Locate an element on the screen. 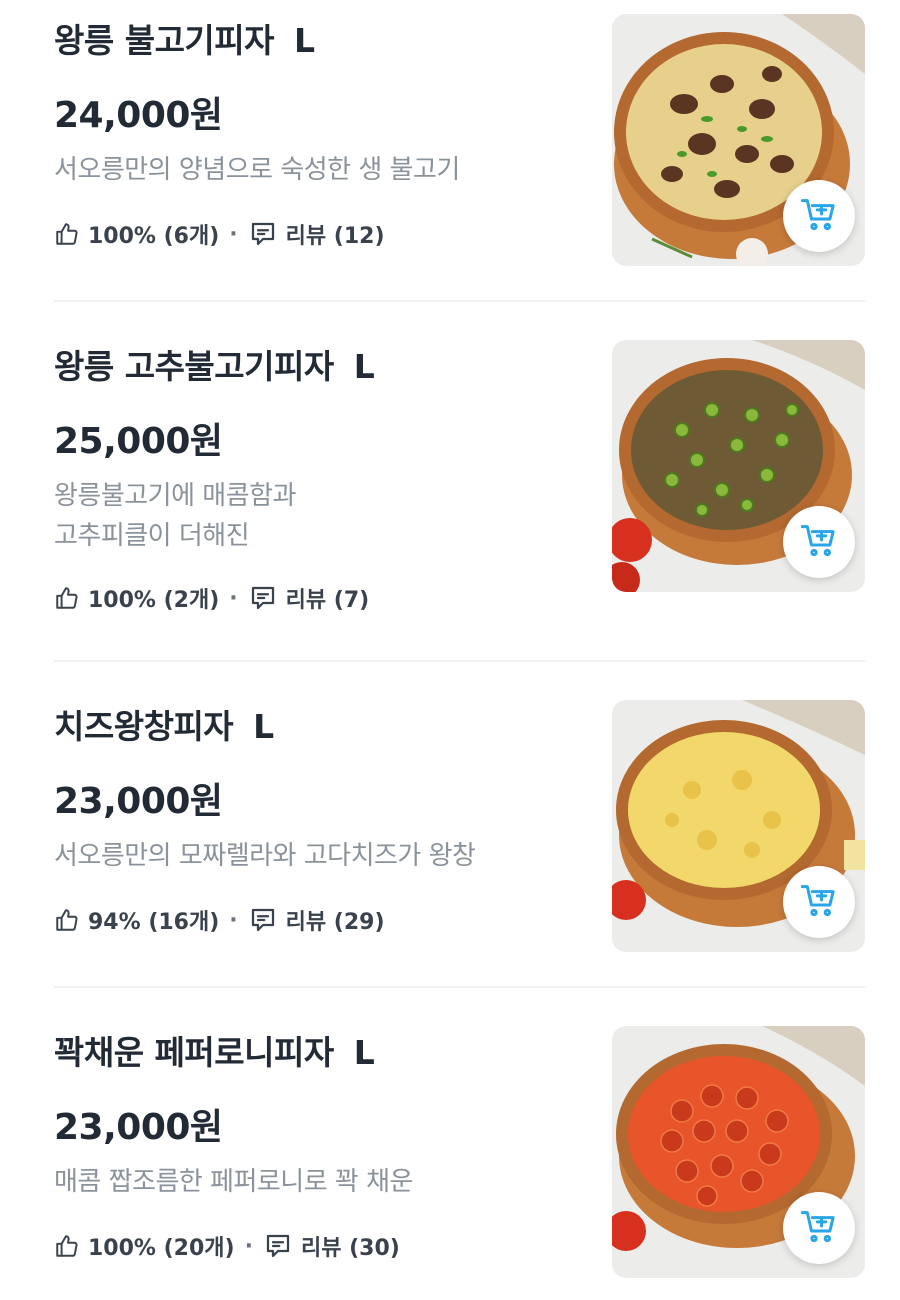 Image resolution: width=900 pixels, height=1300 pixels. item-name-text: 꽉채운 페퍼로니피자 is located at coordinates (194, 1052).